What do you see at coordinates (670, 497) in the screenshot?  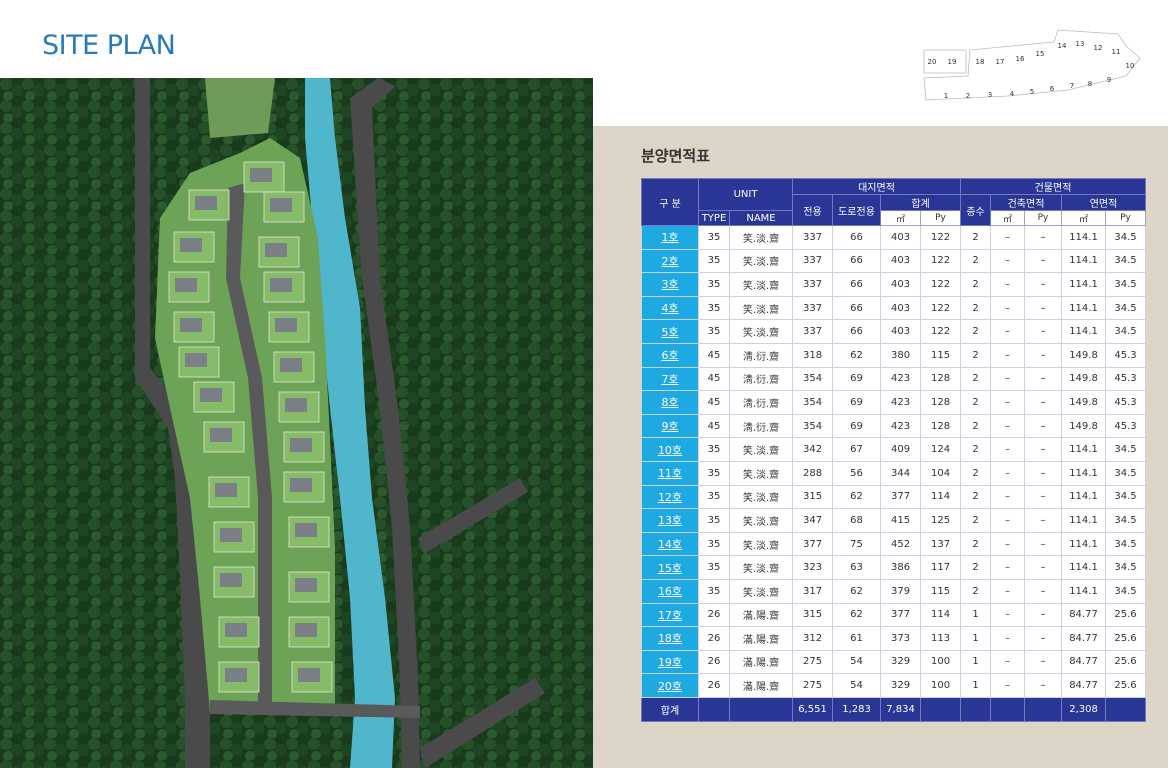 I see `unit-cell: 12호` at bounding box center [670, 497].